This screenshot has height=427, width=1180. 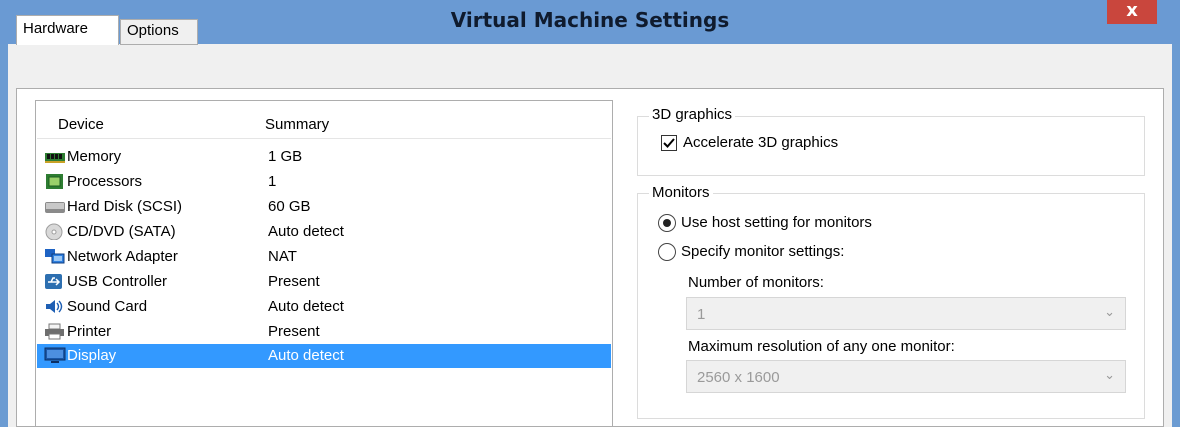 What do you see at coordinates (67, 30) in the screenshot?
I see `tab-hardware: Hardware` at bounding box center [67, 30].